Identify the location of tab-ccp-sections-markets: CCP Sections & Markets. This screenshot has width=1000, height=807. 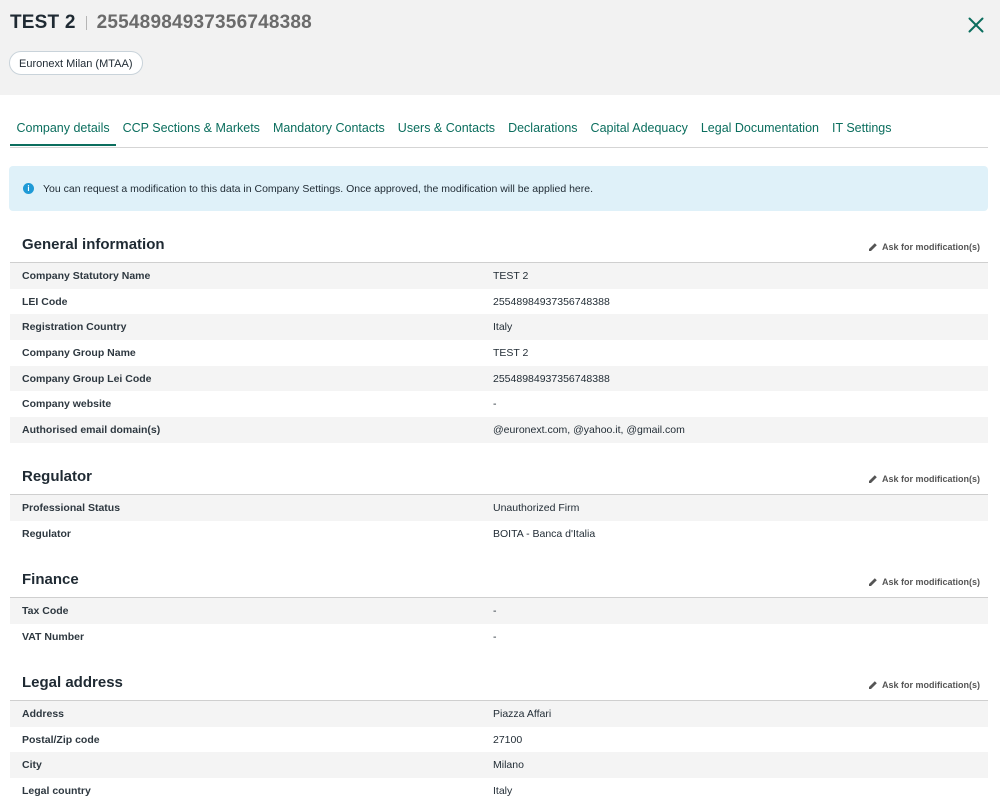
(191, 128).